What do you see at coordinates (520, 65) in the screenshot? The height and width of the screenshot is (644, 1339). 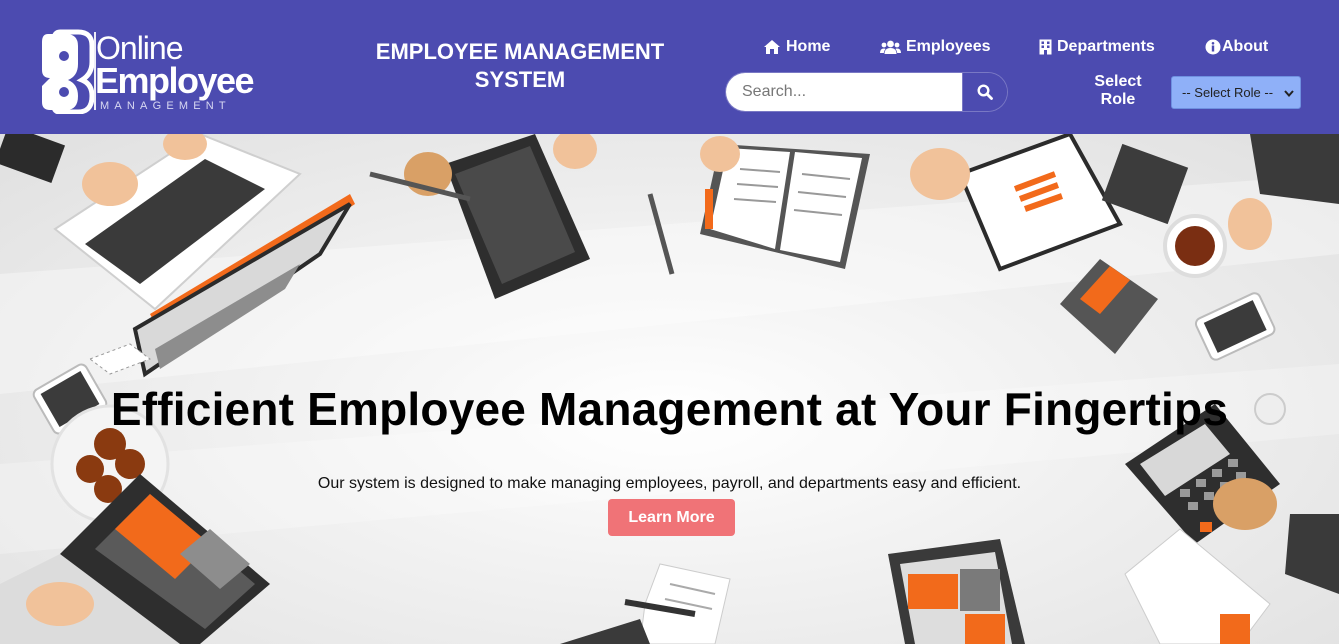 I see `site-title: EMPLOYEE MANAGEMENT SYSTEM` at bounding box center [520, 65].